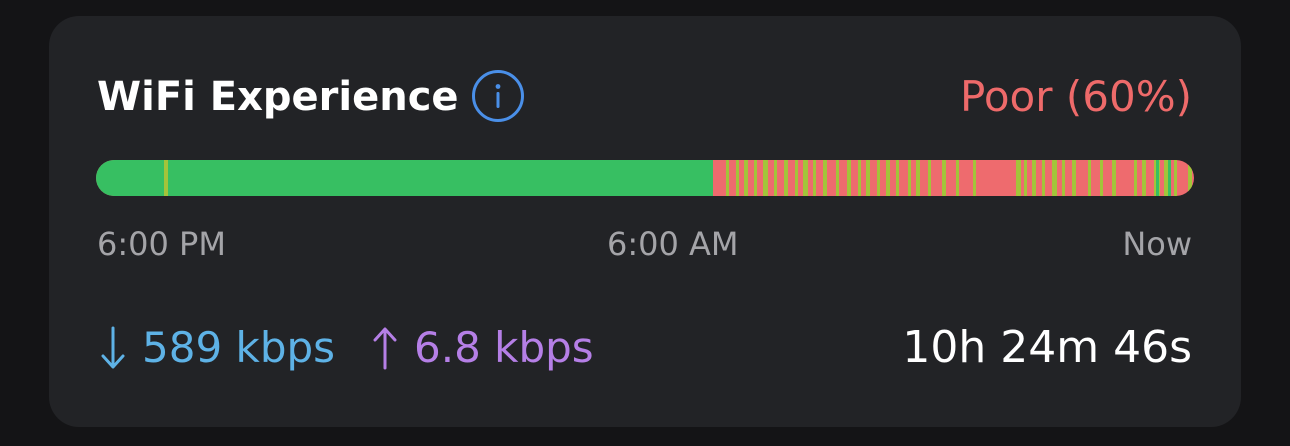 The width and height of the screenshot is (1290, 446). What do you see at coordinates (673, 244) in the screenshot?
I see `axis-label-middle: 6:00 AM` at bounding box center [673, 244].